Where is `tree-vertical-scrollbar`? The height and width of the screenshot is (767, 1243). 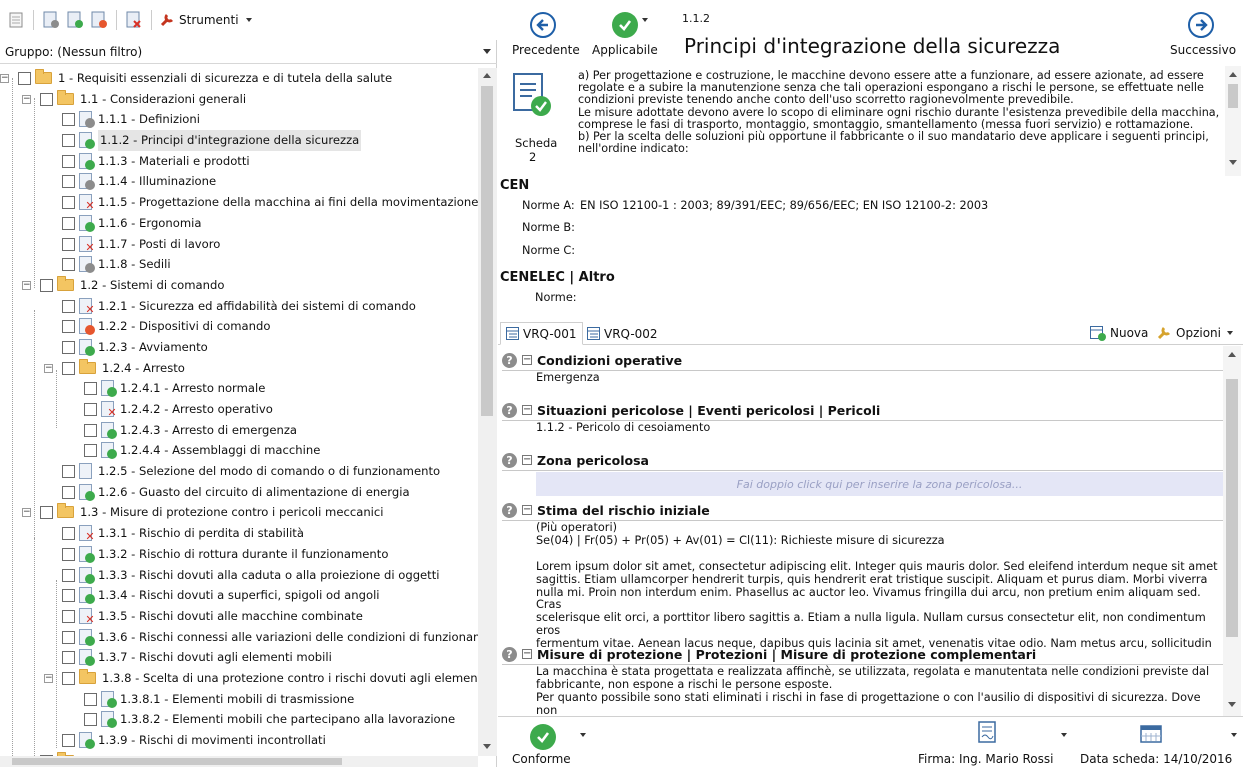
tree-vertical-scrollbar is located at coordinates (487, 412).